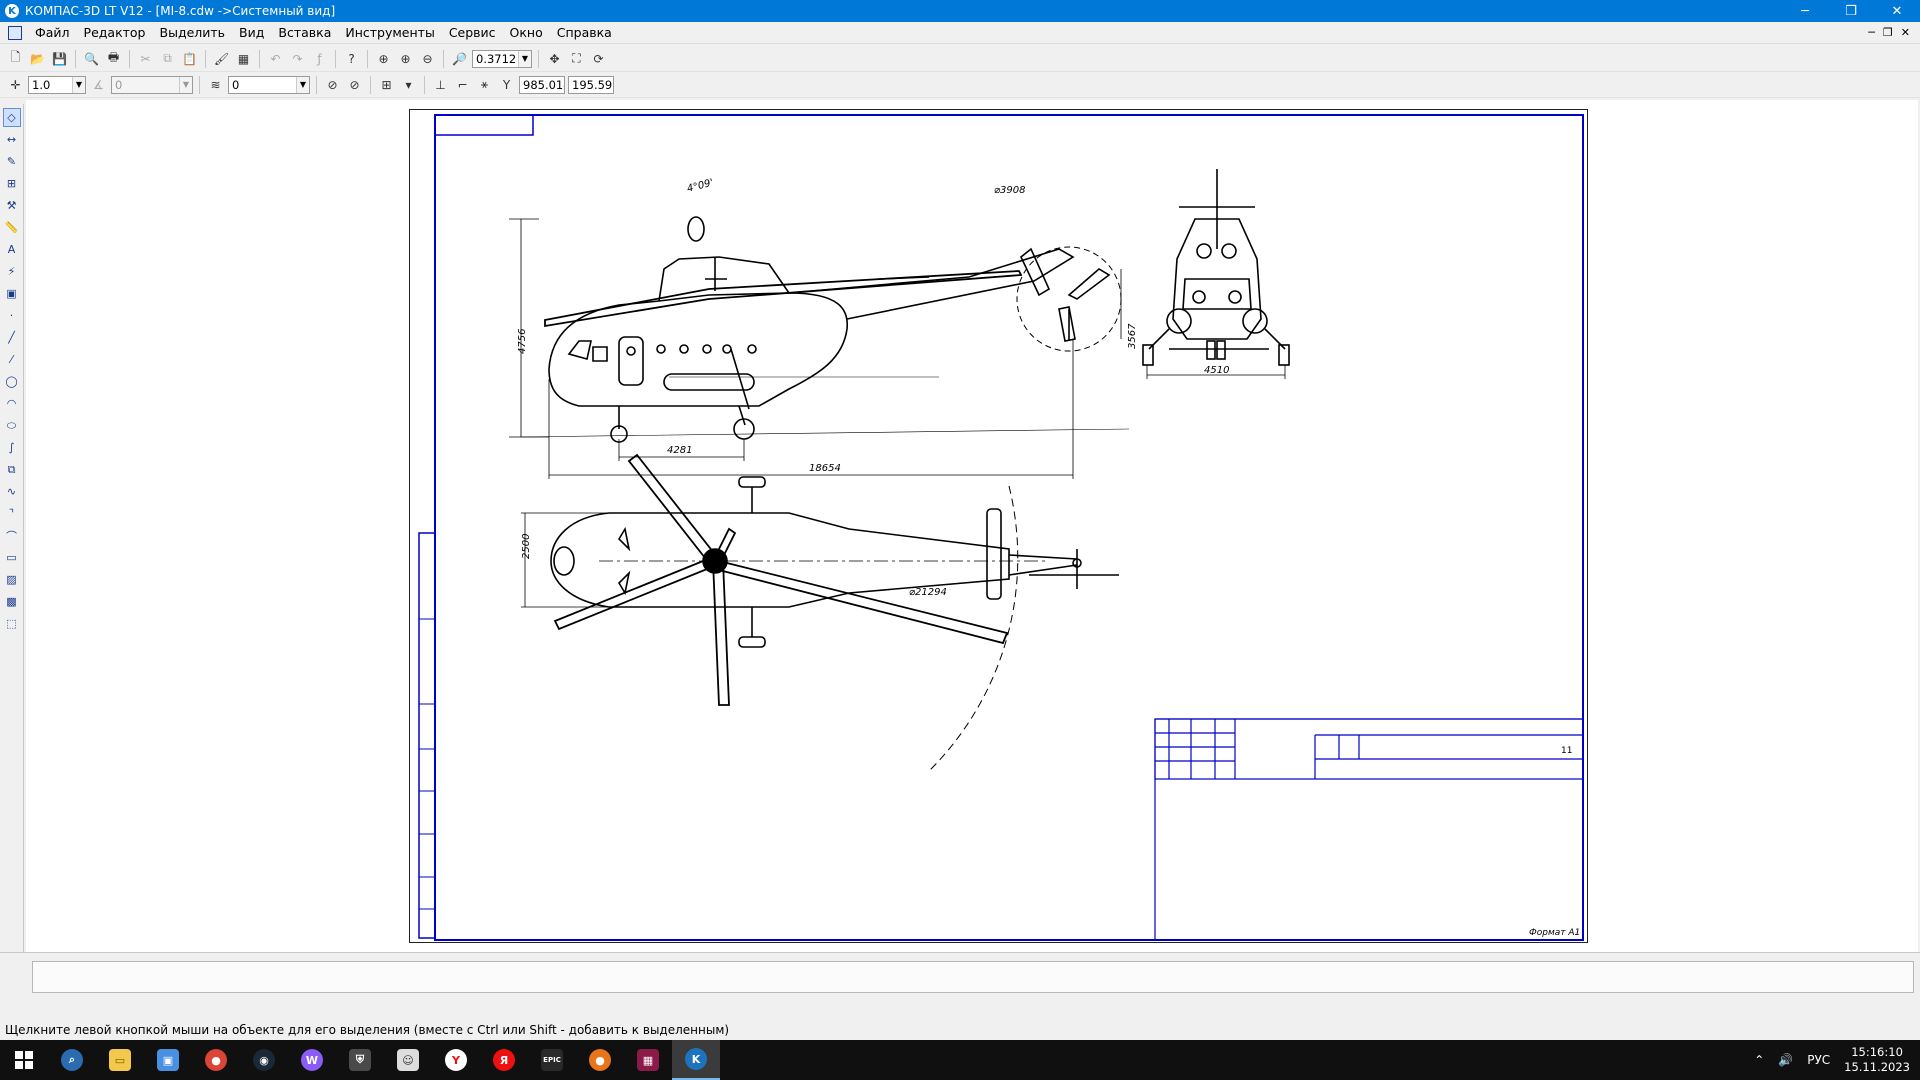  Describe the element at coordinates (1805, 11) in the screenshot. I see `minimize-button: ─` at that location.